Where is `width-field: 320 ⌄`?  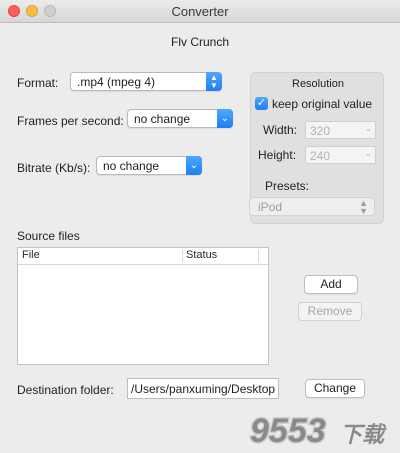
width-field: 320 ⌄ is located at coordinates (340, 130).